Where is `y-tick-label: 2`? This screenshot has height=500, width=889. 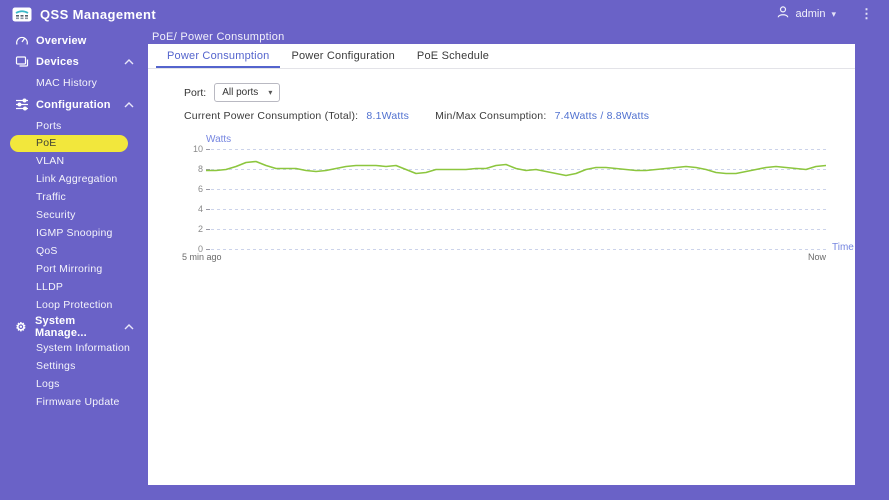 y-tick-label: 2 is located at coordinates (200, 228).